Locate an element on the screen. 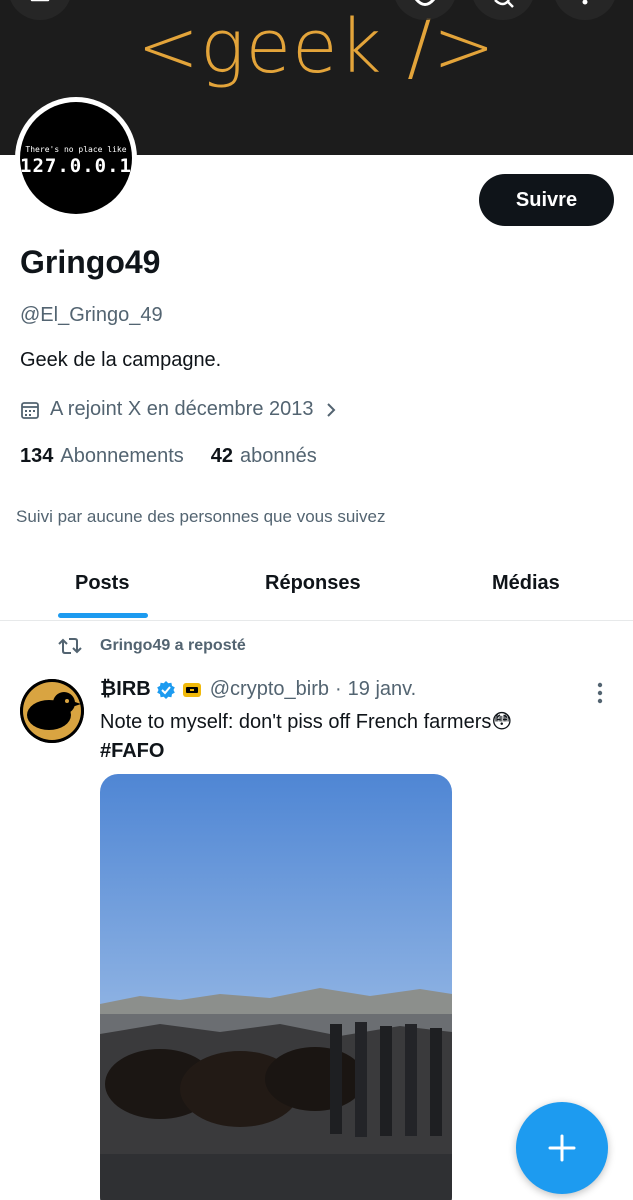 This screenshot has height=1200, width=633. following-label: Abonnements is located at coordinates (122, 456).